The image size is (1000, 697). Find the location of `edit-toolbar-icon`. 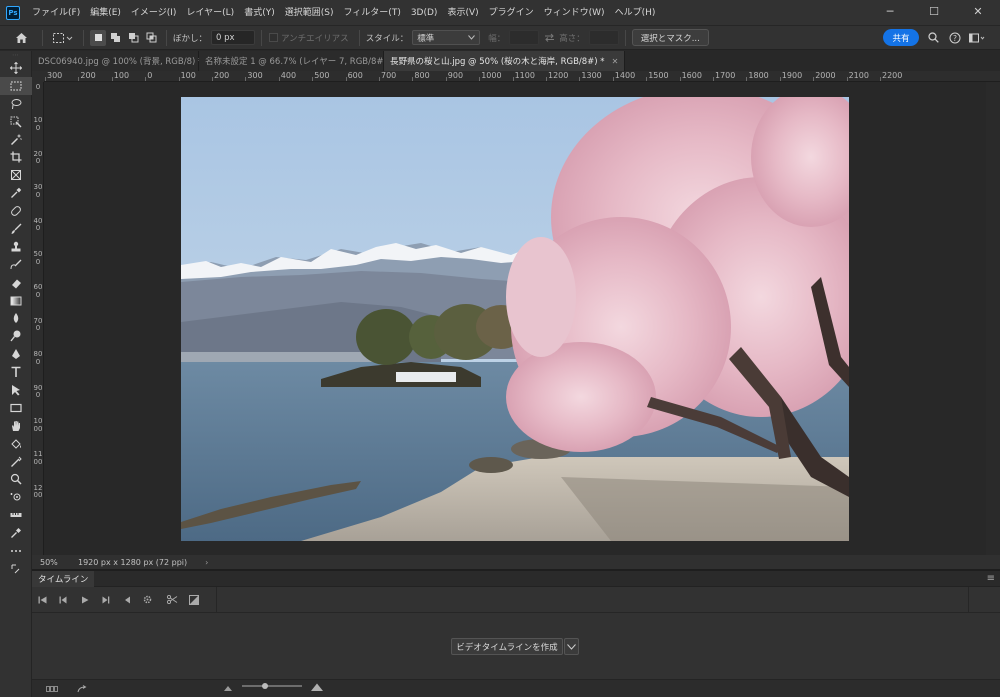

edit-toolbar-icon is located at coordinates (16, 551).